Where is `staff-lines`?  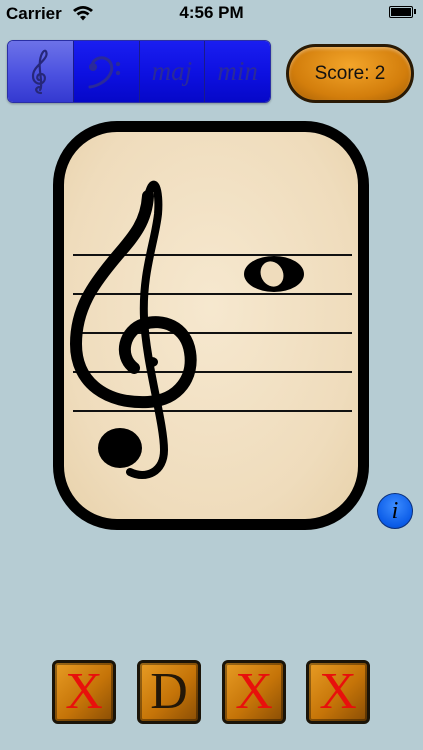
staff-lines is located at coordinates (212, 333).